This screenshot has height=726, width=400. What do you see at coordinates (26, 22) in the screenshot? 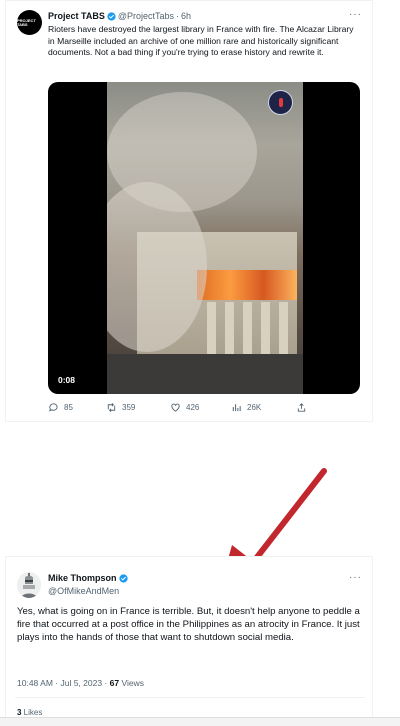
I see `avatar-logo-text: PROJECT TABS` at bounding box center [26, 22].